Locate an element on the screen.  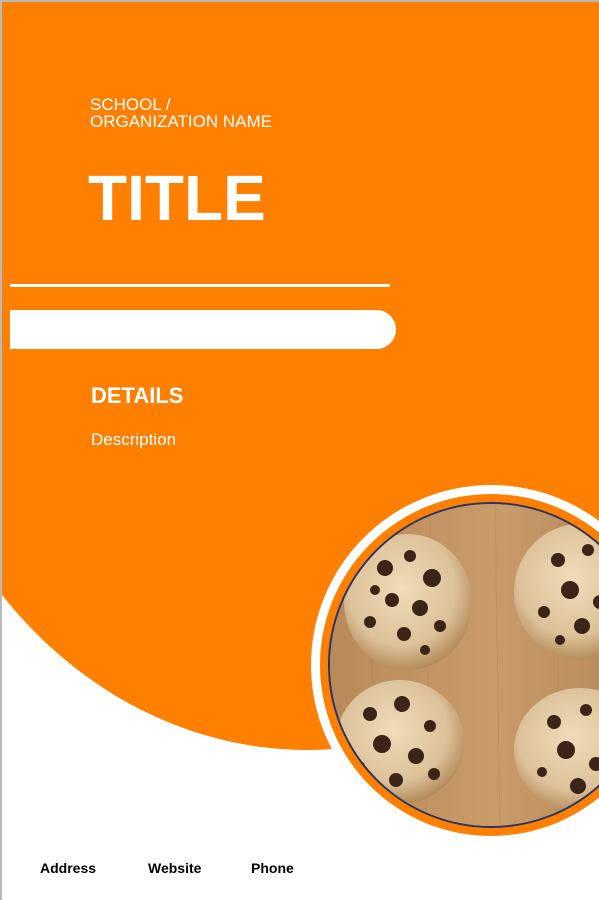
details-heading: DETAILS is located at coordinates (137, 395).